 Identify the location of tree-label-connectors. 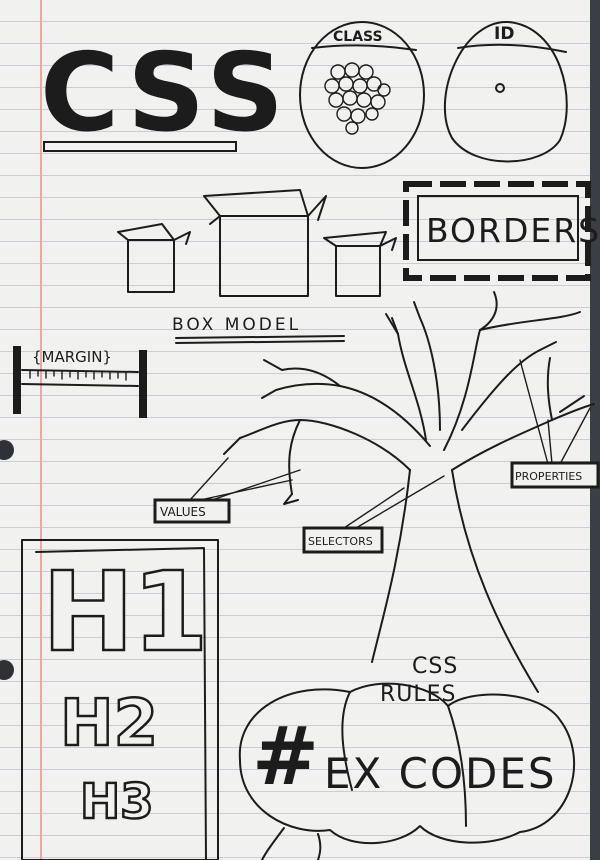
(390, 444).